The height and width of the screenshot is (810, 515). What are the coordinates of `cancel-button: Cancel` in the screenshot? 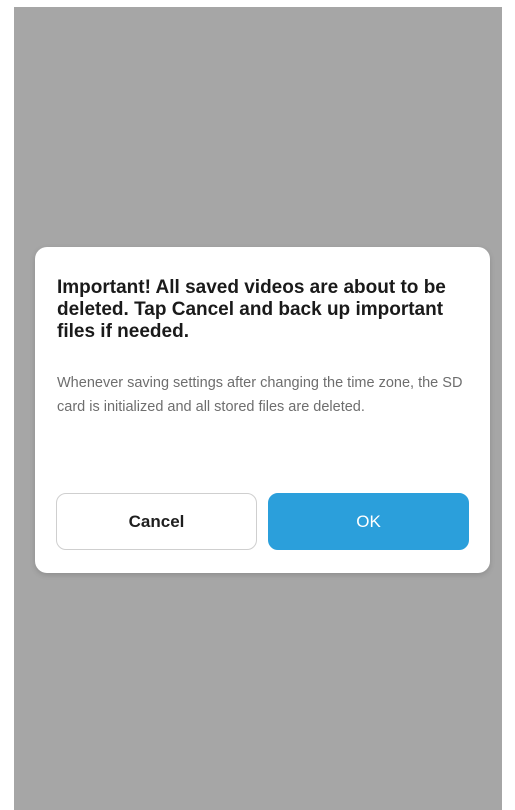 It's located at (156, 521).